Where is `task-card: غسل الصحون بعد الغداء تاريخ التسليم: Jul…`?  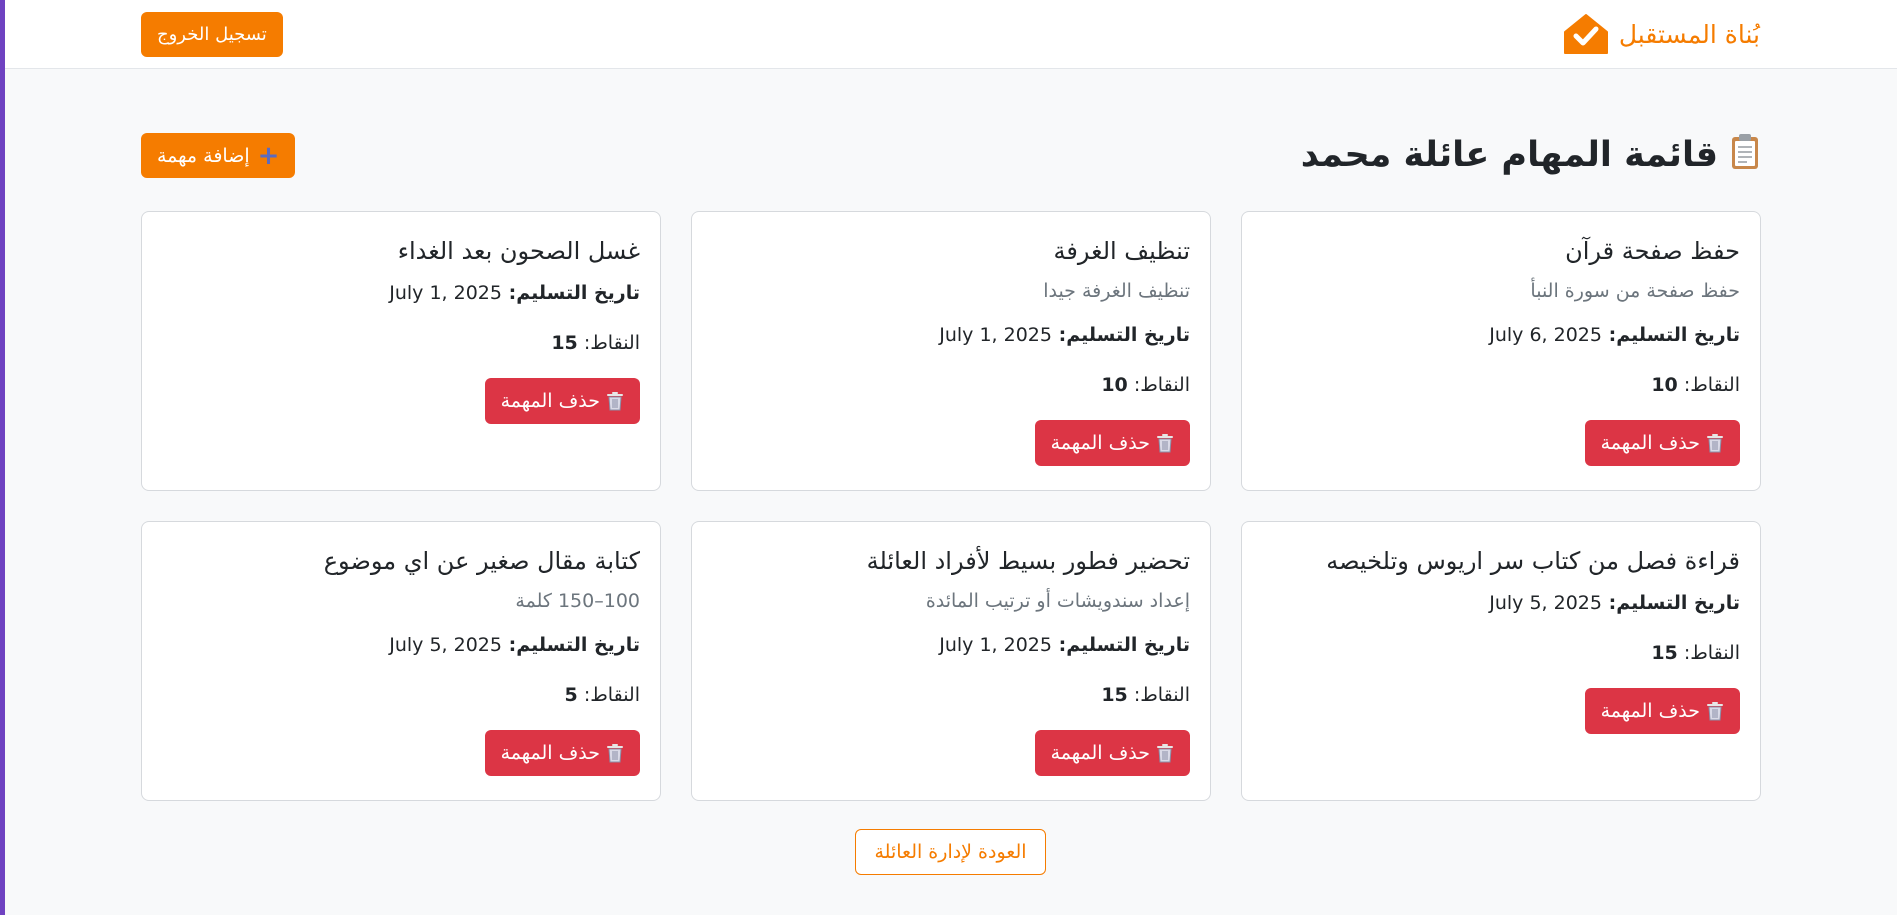
task-card: غسل الصحون بعد الغداء تاريخ التسليم: Jul… is located at coordinates (401, 351).